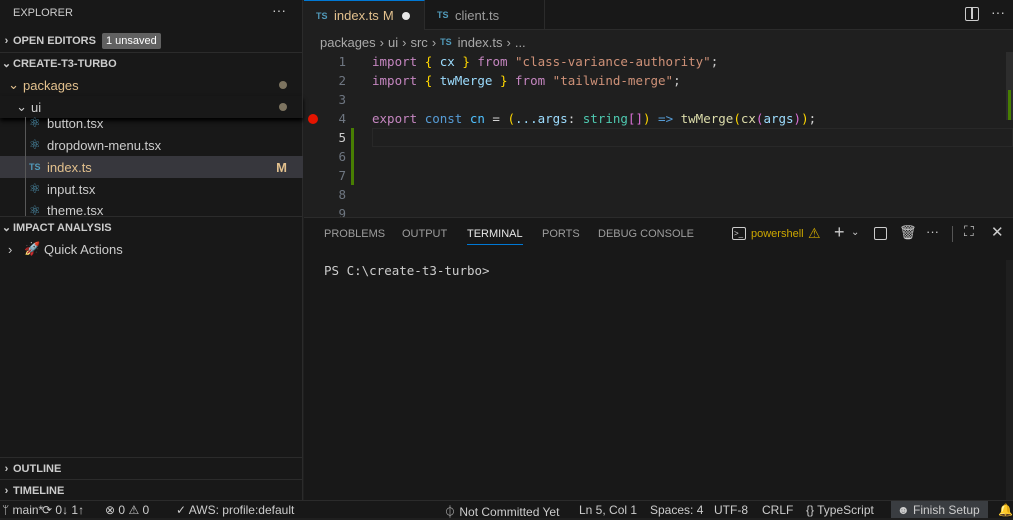 This screenshot has height=520, width=1013. I want to click on check-icon: ✓, so click(181, 510).